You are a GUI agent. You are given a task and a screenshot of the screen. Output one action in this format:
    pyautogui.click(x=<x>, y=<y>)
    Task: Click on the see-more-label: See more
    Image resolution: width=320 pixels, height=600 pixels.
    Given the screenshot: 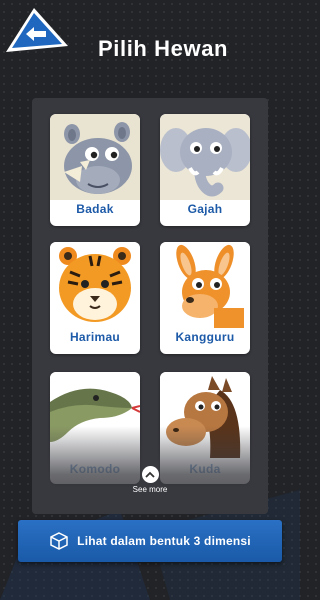 What is the action you would take?
    pyautogui.click(x=150, y=489)
    